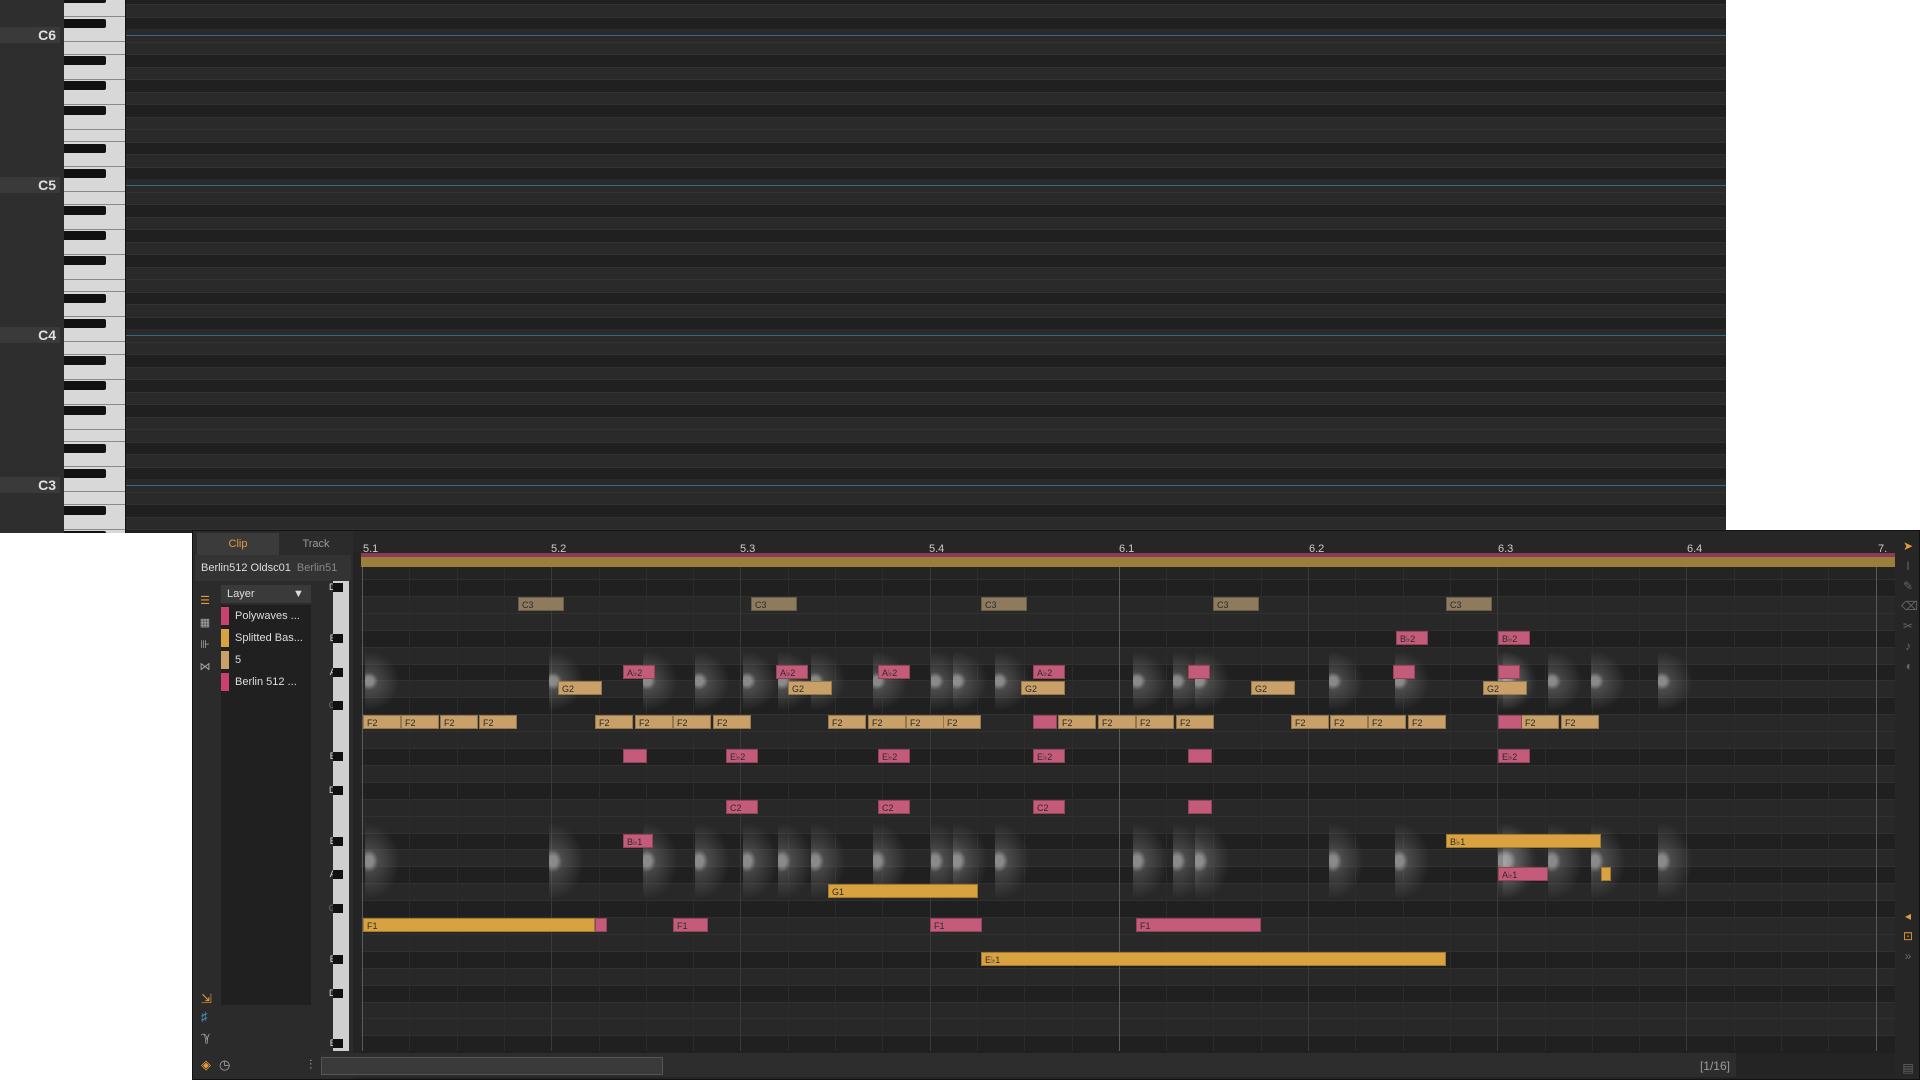  I want to click on follow-icon: ◂, so click(1908, 916).